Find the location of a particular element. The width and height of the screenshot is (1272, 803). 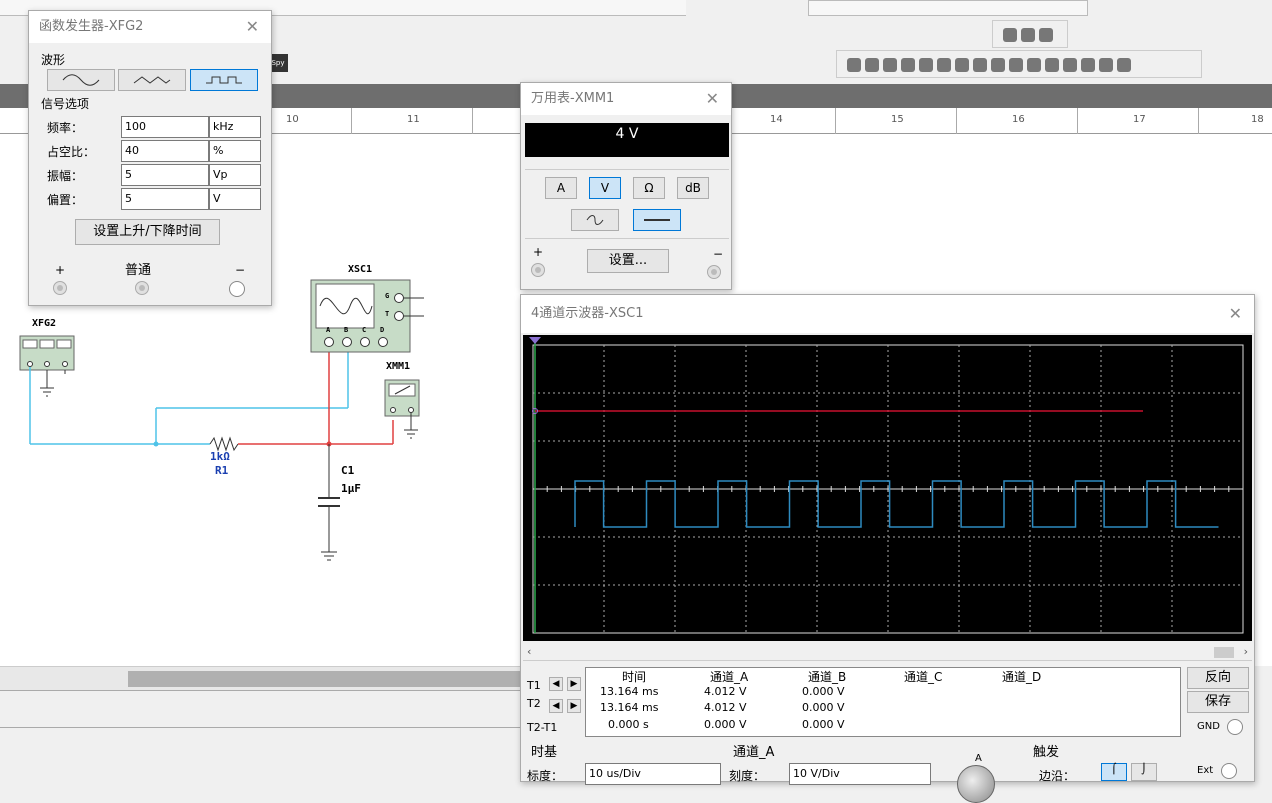

t2-label: T2 is located at coordinates (534, 703).